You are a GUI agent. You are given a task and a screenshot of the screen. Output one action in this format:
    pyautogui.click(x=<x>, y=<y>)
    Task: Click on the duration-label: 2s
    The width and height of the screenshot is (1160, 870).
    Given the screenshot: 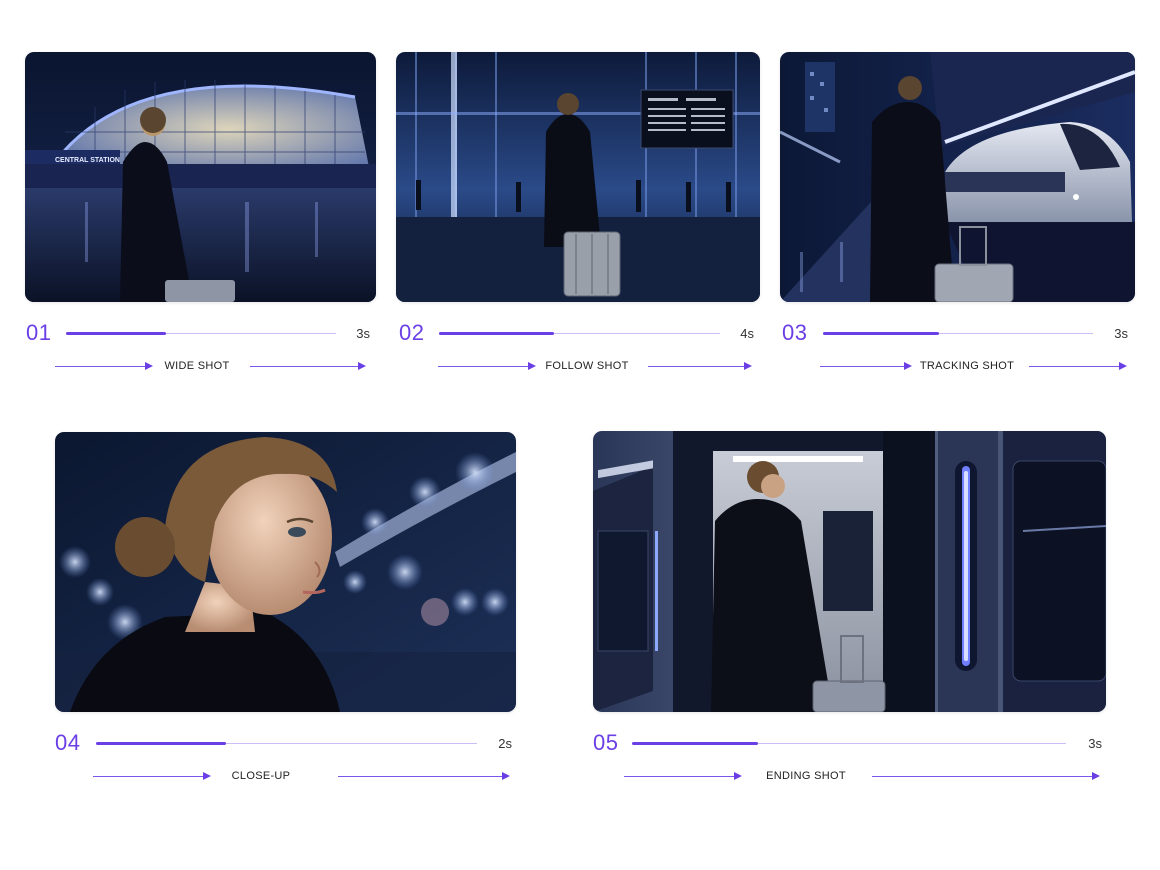 What is the action you would take?
    pyautogui.click(x=505, y=743)
    